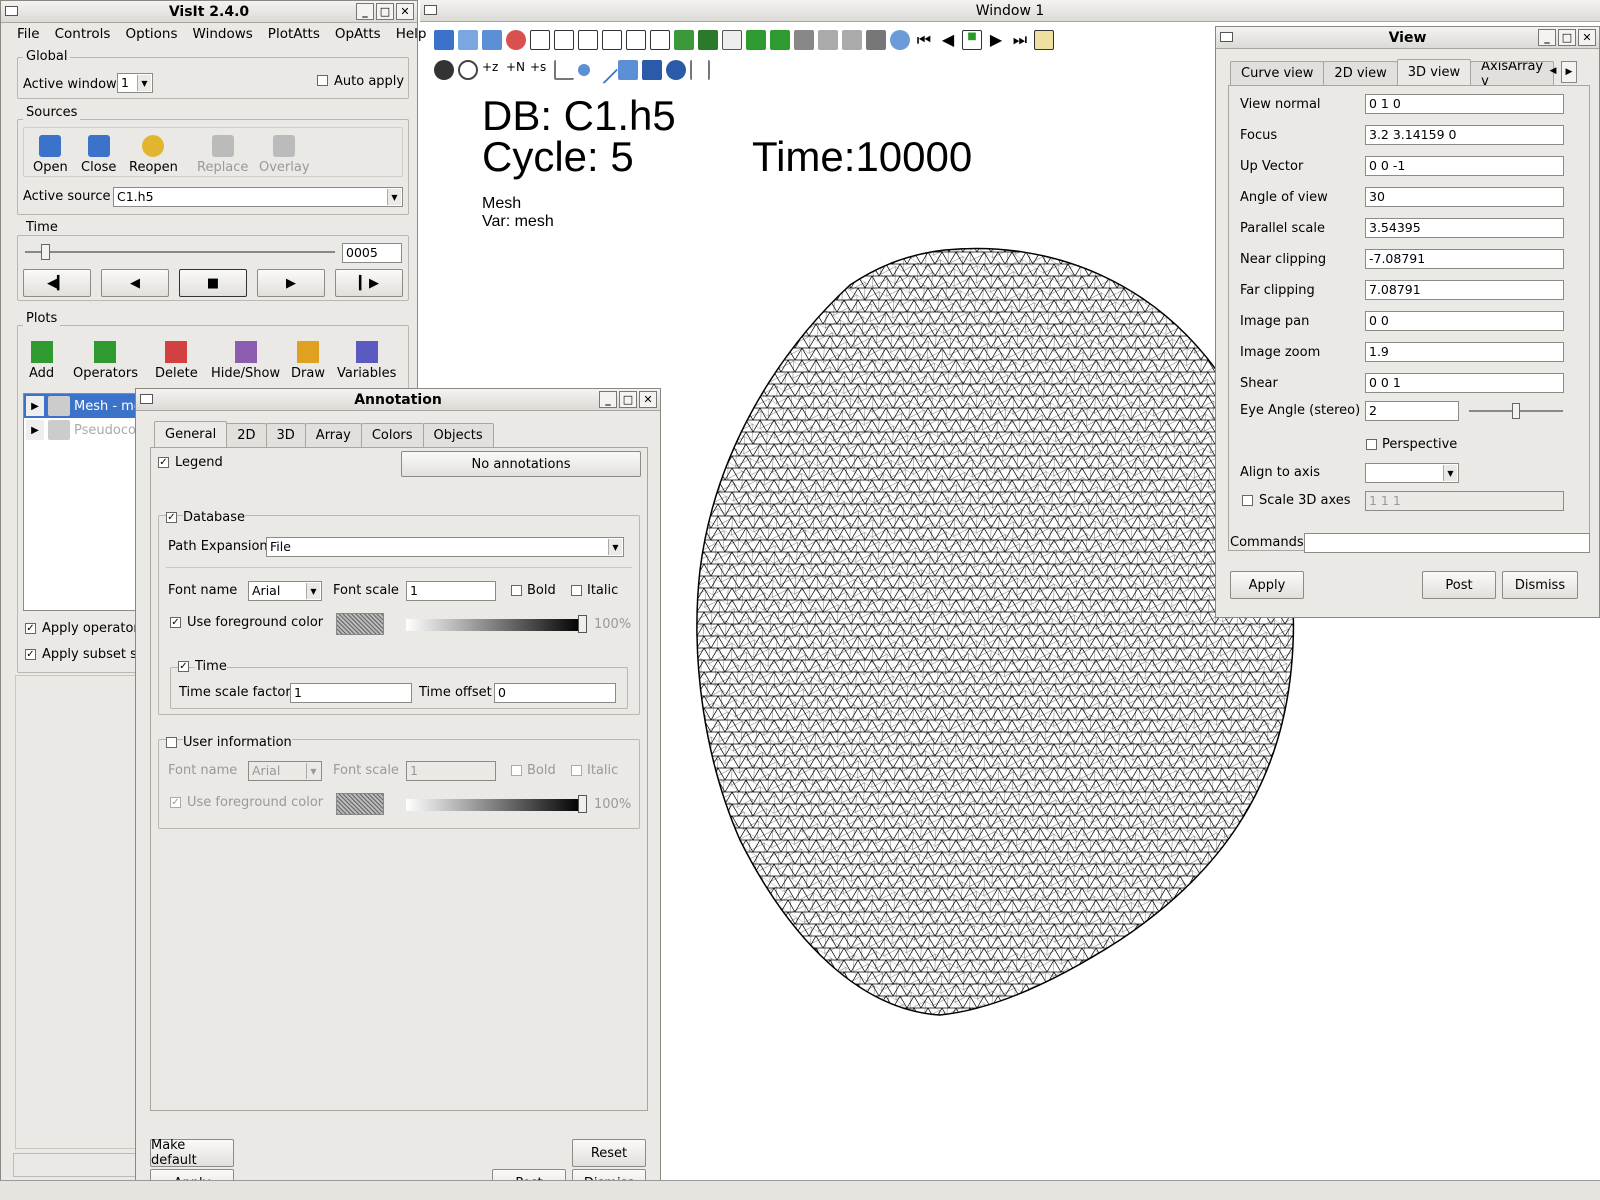 This screenshot has width=1600, height=1200. Describe the element at coordinates (369, 283) in the screenshot. I see `time-step-forward-button: ▎▶` at that location.